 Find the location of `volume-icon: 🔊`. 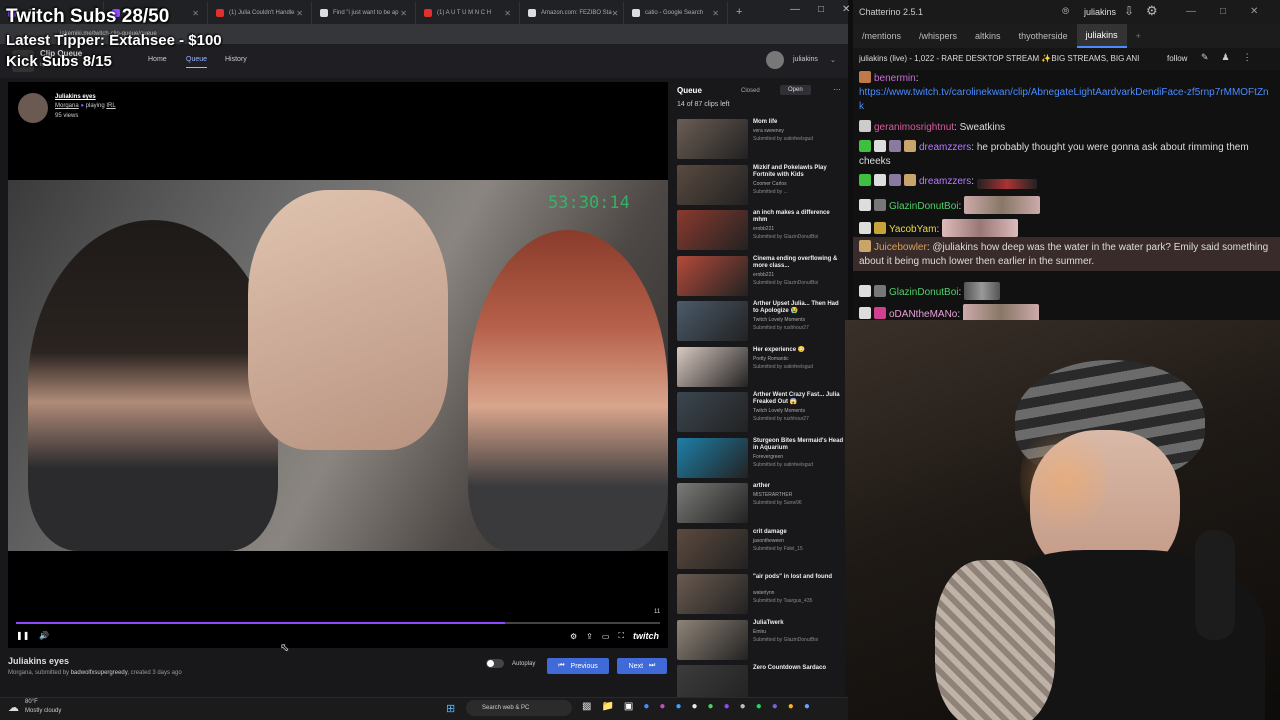

volume-icon: 🔊 is located at coordinates (44, 635).